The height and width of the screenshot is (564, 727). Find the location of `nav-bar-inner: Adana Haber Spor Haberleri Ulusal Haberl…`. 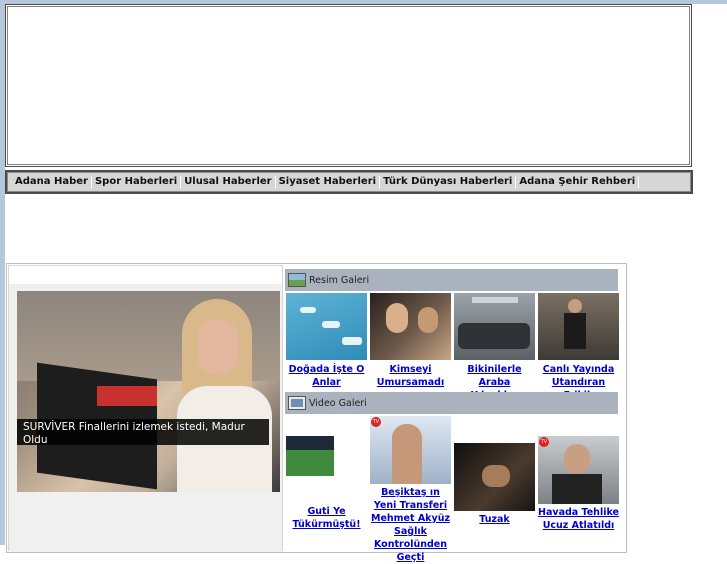

nav-bar-inner: Adana Haber Spor Haberleri Ulusal Haberl… is located at coordinates (349, 182).